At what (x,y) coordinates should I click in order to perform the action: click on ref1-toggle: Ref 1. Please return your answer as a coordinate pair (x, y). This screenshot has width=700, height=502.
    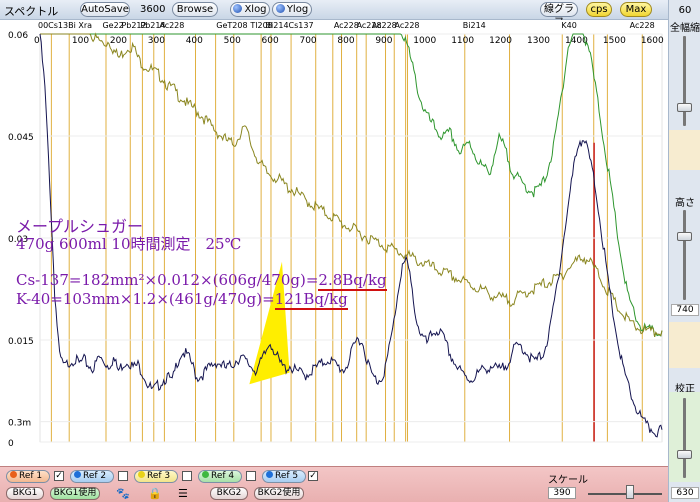
    Looking at the image, I should click on (28, 476).